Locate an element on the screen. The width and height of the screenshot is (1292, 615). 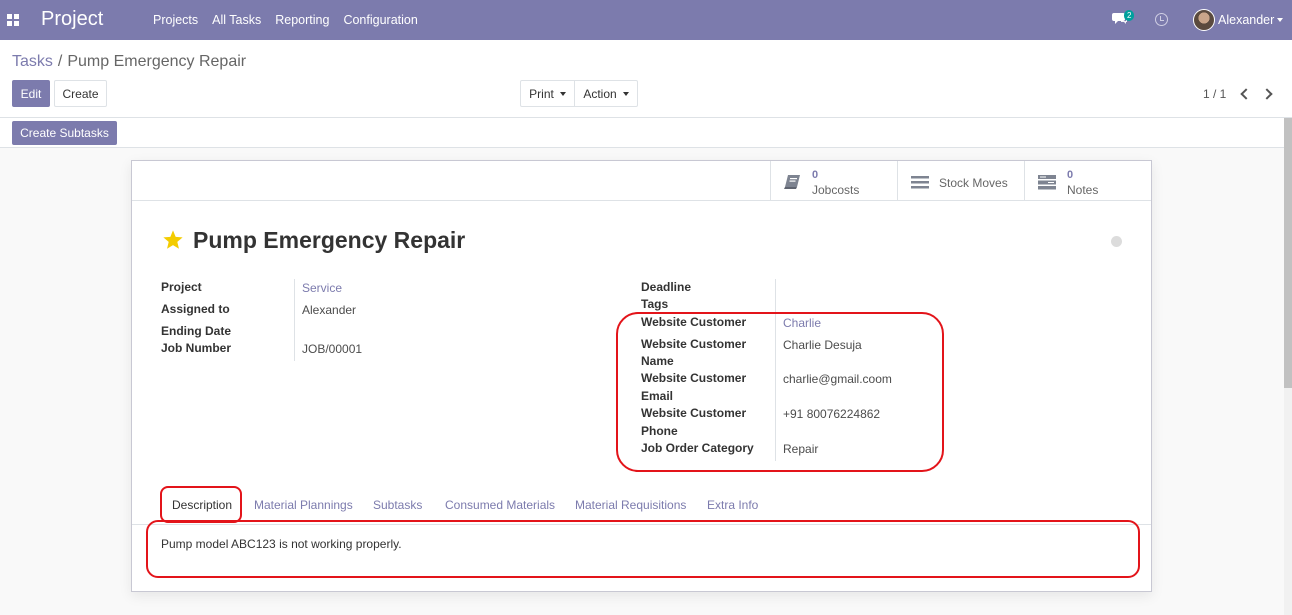
stock-moves-smart-button: Stock Moves is located at coordinates (960, 180).